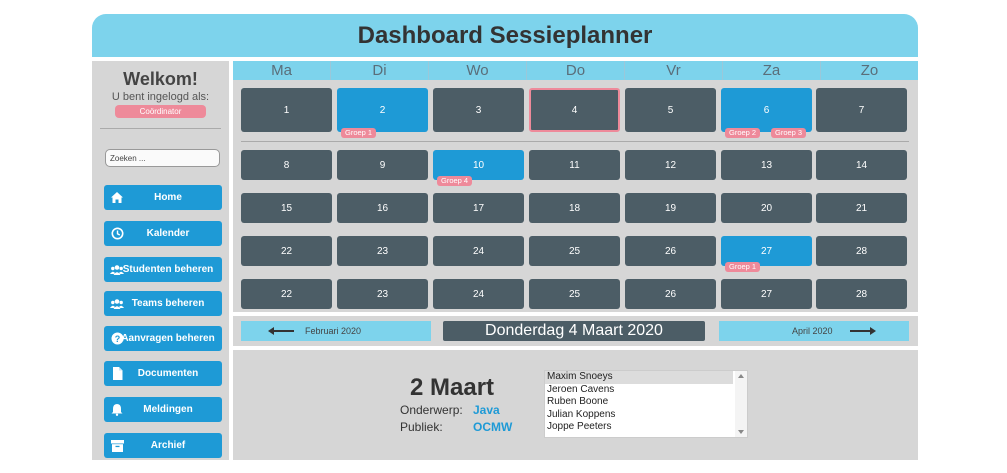 This screenshot has width=1007, height=473. I want to click on weekday-label: Di, so click(380, 70).